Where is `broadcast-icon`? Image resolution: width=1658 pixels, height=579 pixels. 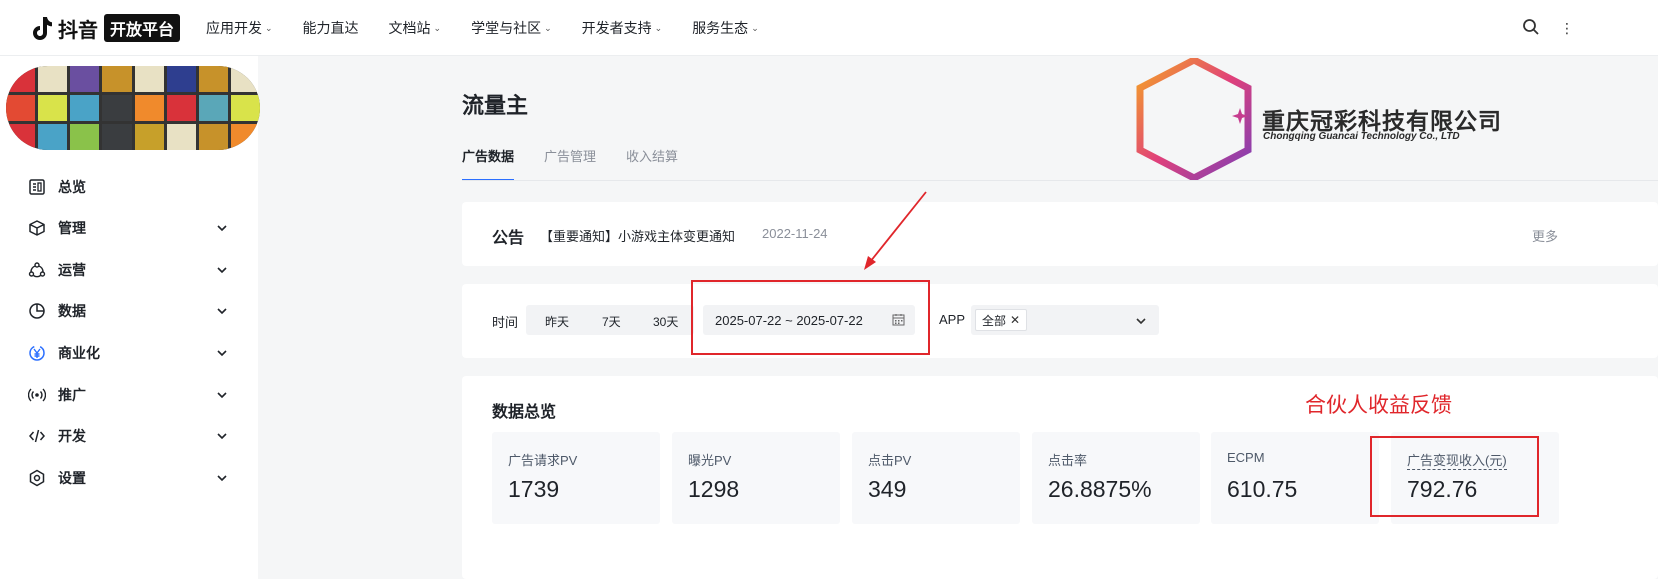
broadcast-icon is located at coordinates (37, 395).